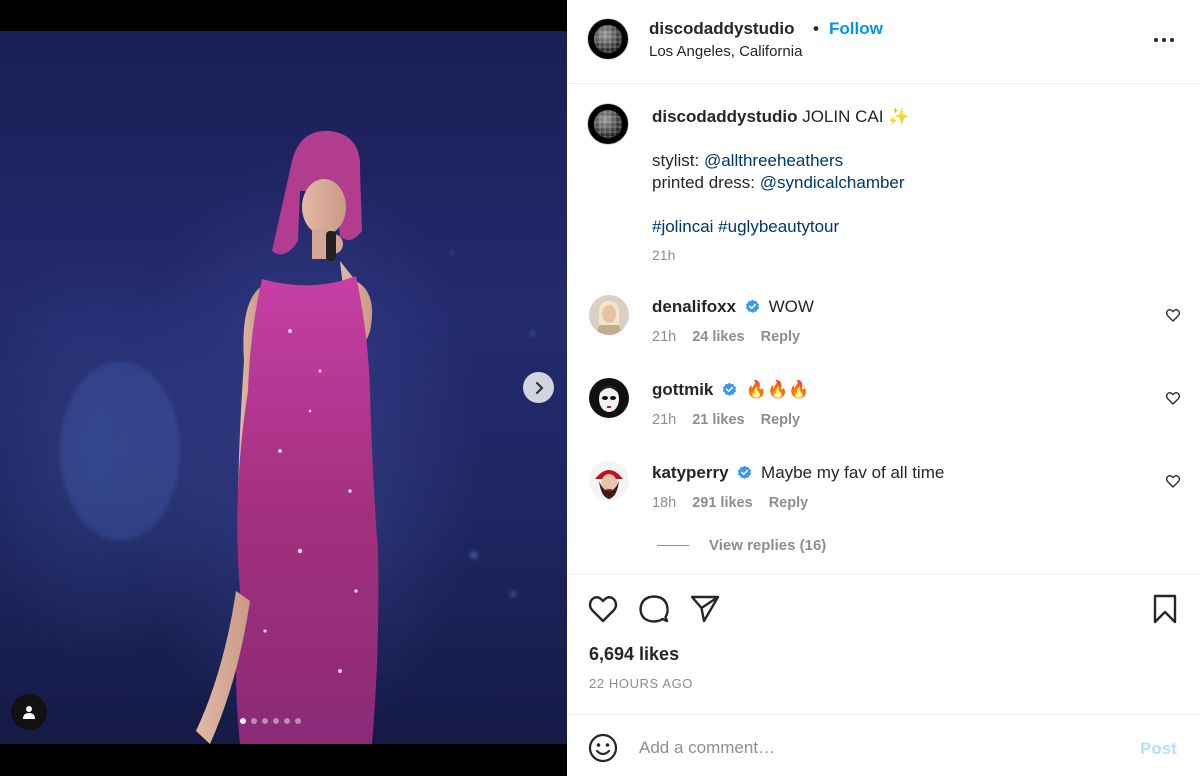 Image resolution: width=1200 pixels, height=776 pixels. I want to click on emoji-picker-button, so click(603, 748).